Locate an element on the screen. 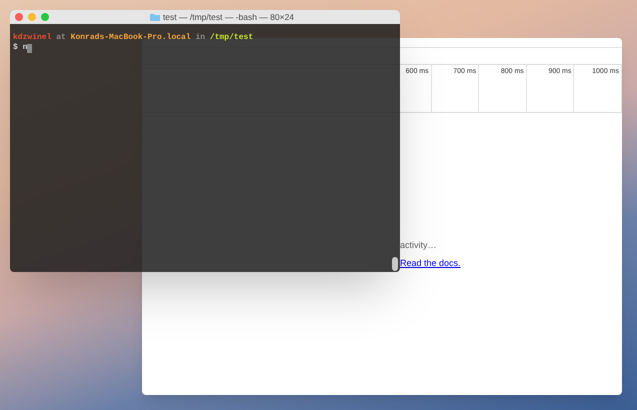 The height and width of the screenshot is (410, 637). zoom-button is located at coordinates (45, 17).